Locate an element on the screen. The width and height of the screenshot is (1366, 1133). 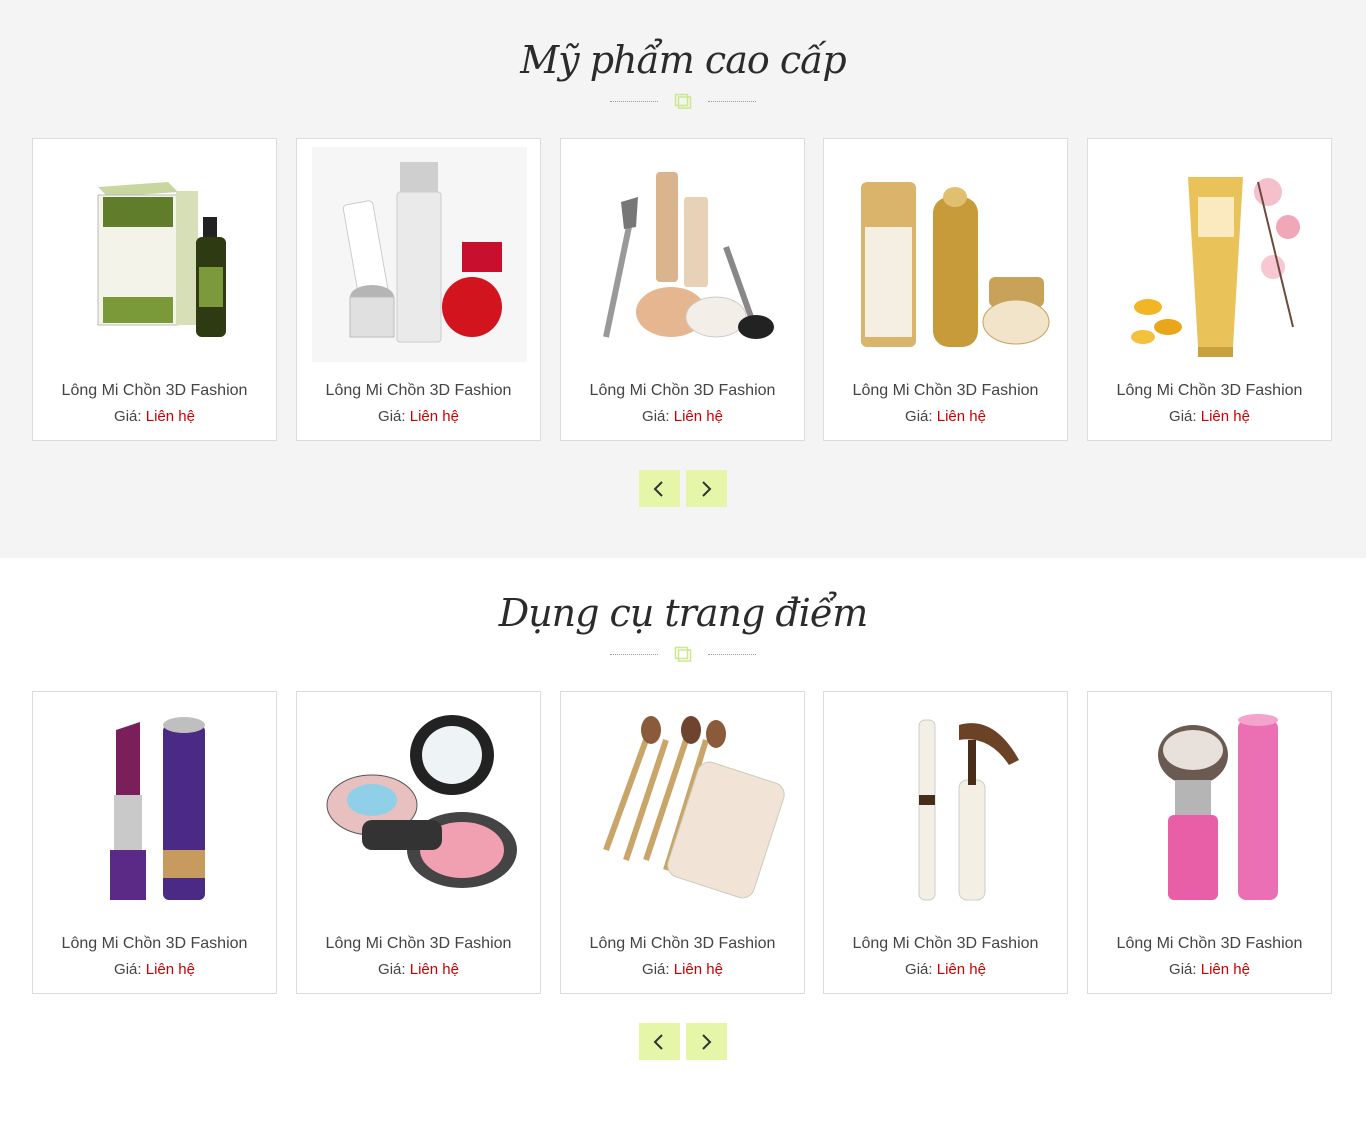
section-title: Mỹ phẩm cao cấp is located at coordinates (683, 60).